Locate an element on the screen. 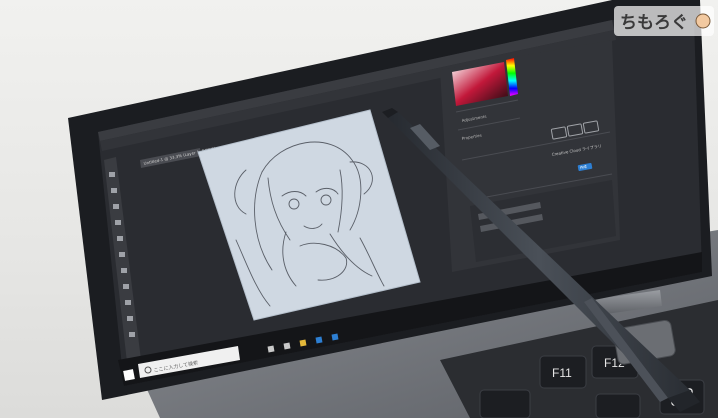 Image resolution: width=718 pixels, height=418 pixels. key-f11: F11 is located at coordinates (563, 372).